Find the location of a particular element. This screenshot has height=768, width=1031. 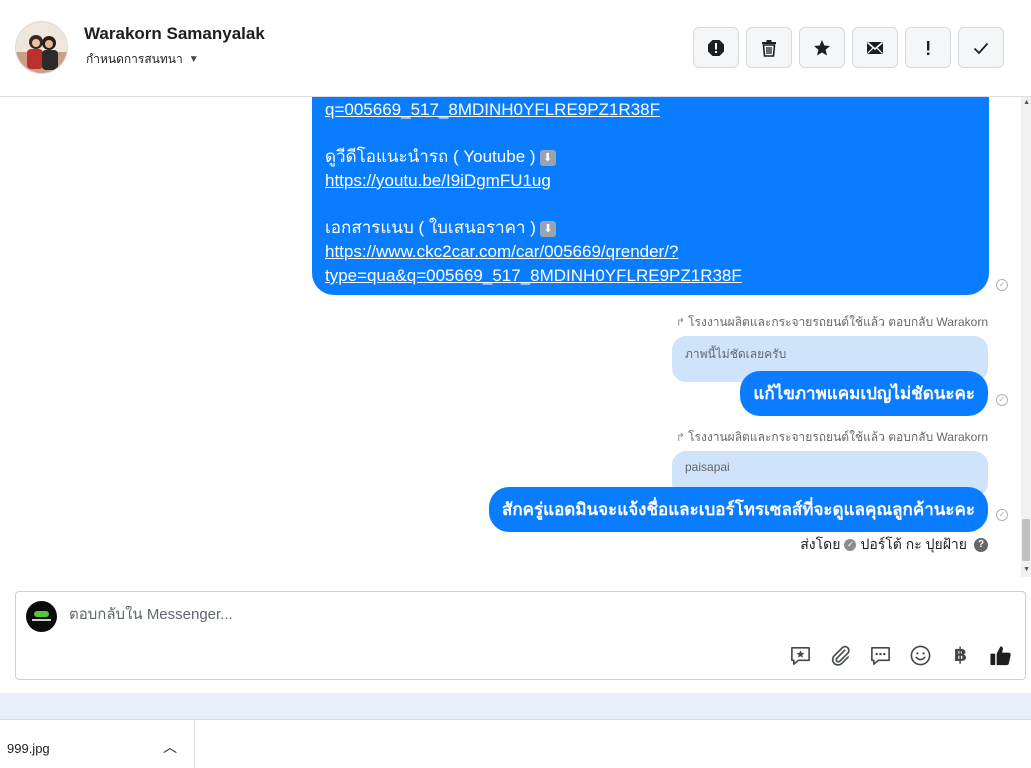

payment-button: ฿ is located at coordinates (960, 655).